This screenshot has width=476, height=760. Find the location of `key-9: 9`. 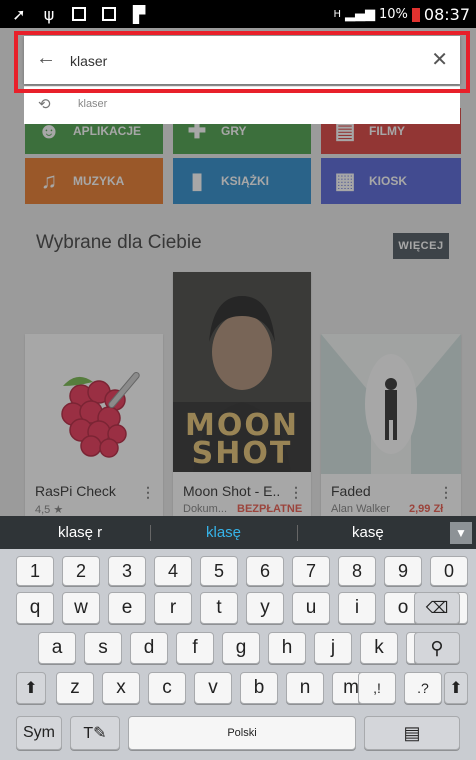

key-9: 9 is located at coordinates (403, 571).